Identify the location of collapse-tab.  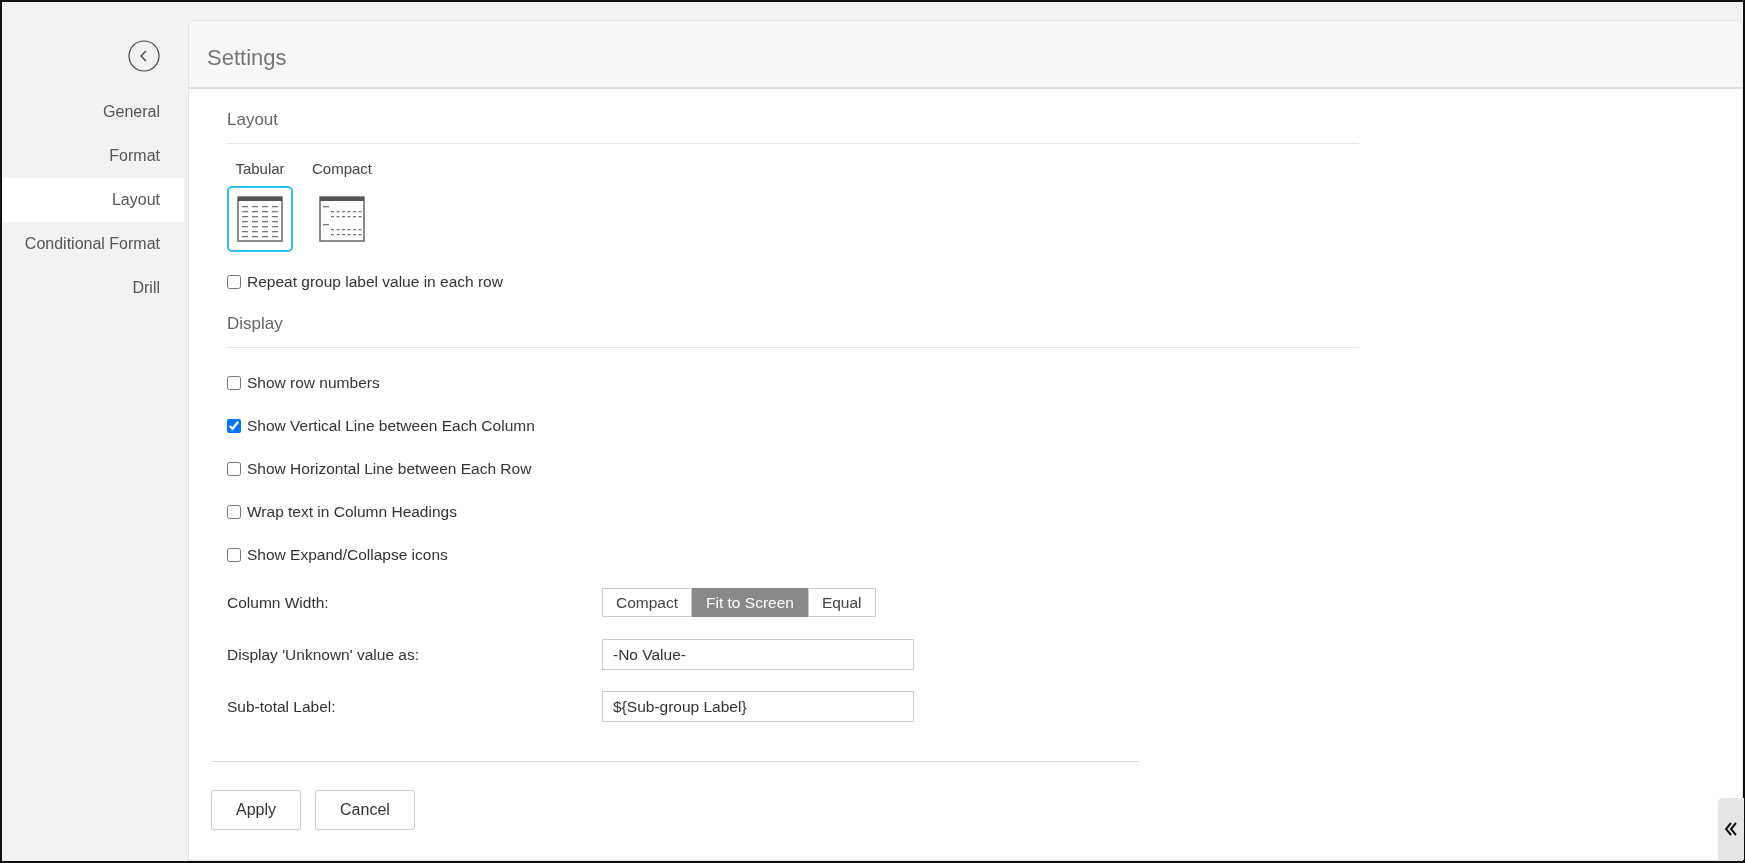
(1731, 829).